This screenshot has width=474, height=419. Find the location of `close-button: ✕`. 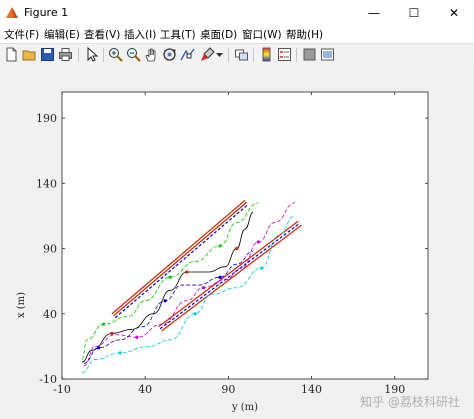

close-button: ✕ is located at coordinates (454, 12).